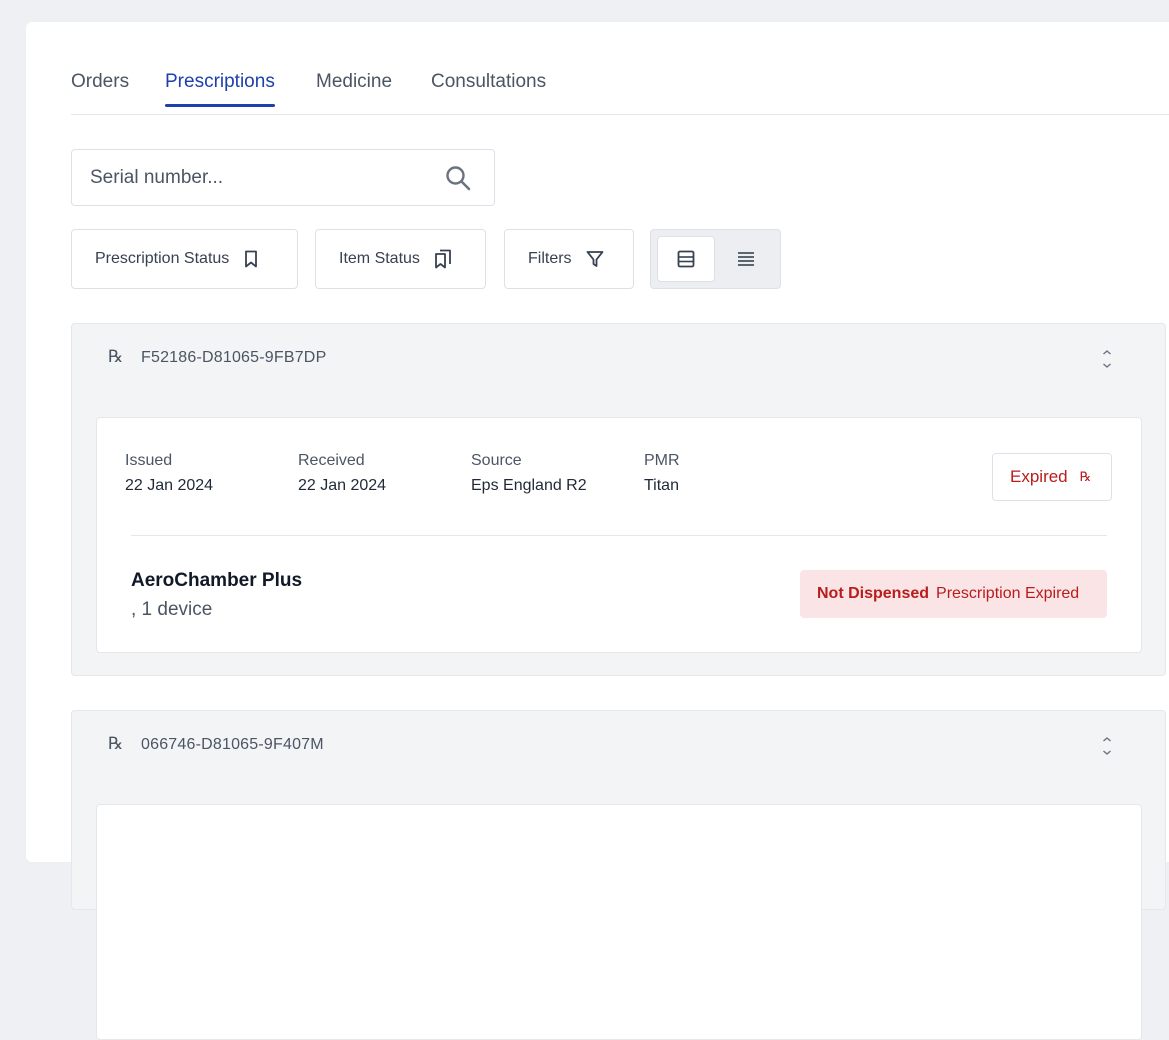  What do you see at coordinates (715, 259) in the screenshot?
I see `view-toggle` at bounding box center [715, 259].